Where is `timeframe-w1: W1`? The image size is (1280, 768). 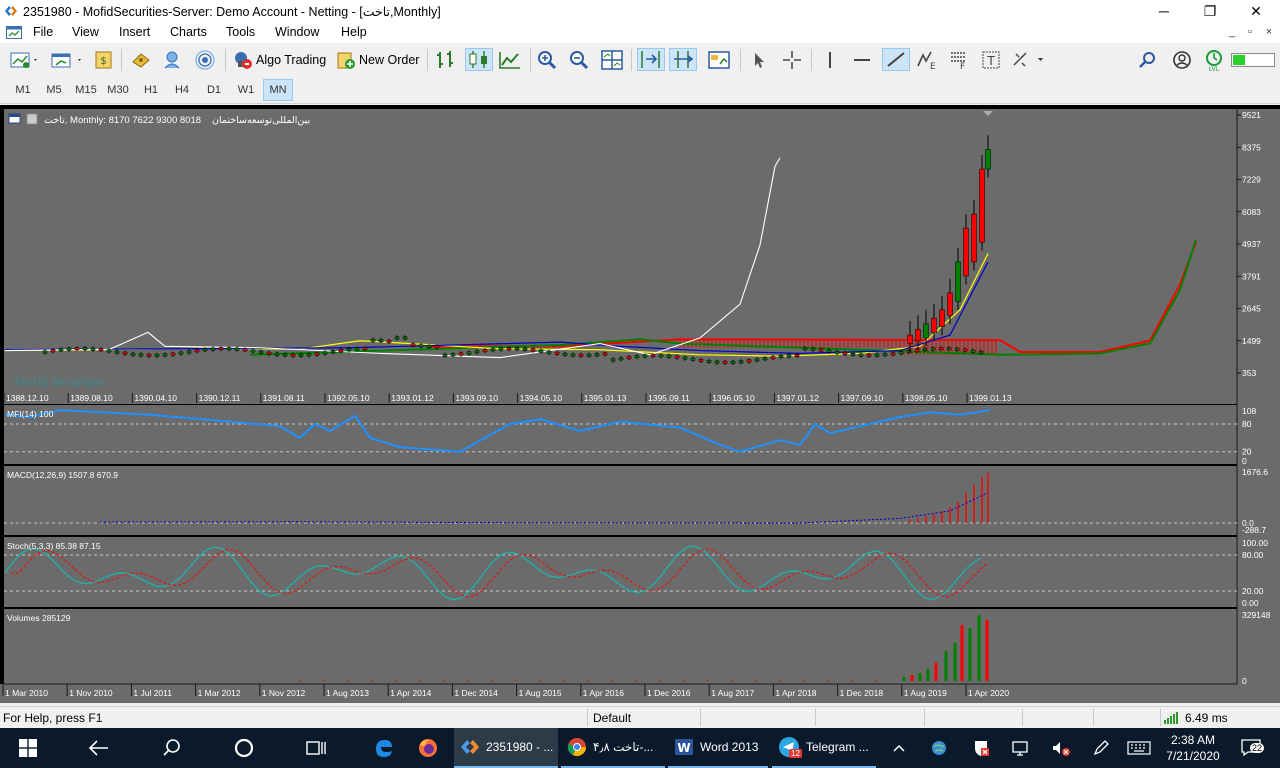 timeframe-w1: W1 is located at coordinates (246, 90).